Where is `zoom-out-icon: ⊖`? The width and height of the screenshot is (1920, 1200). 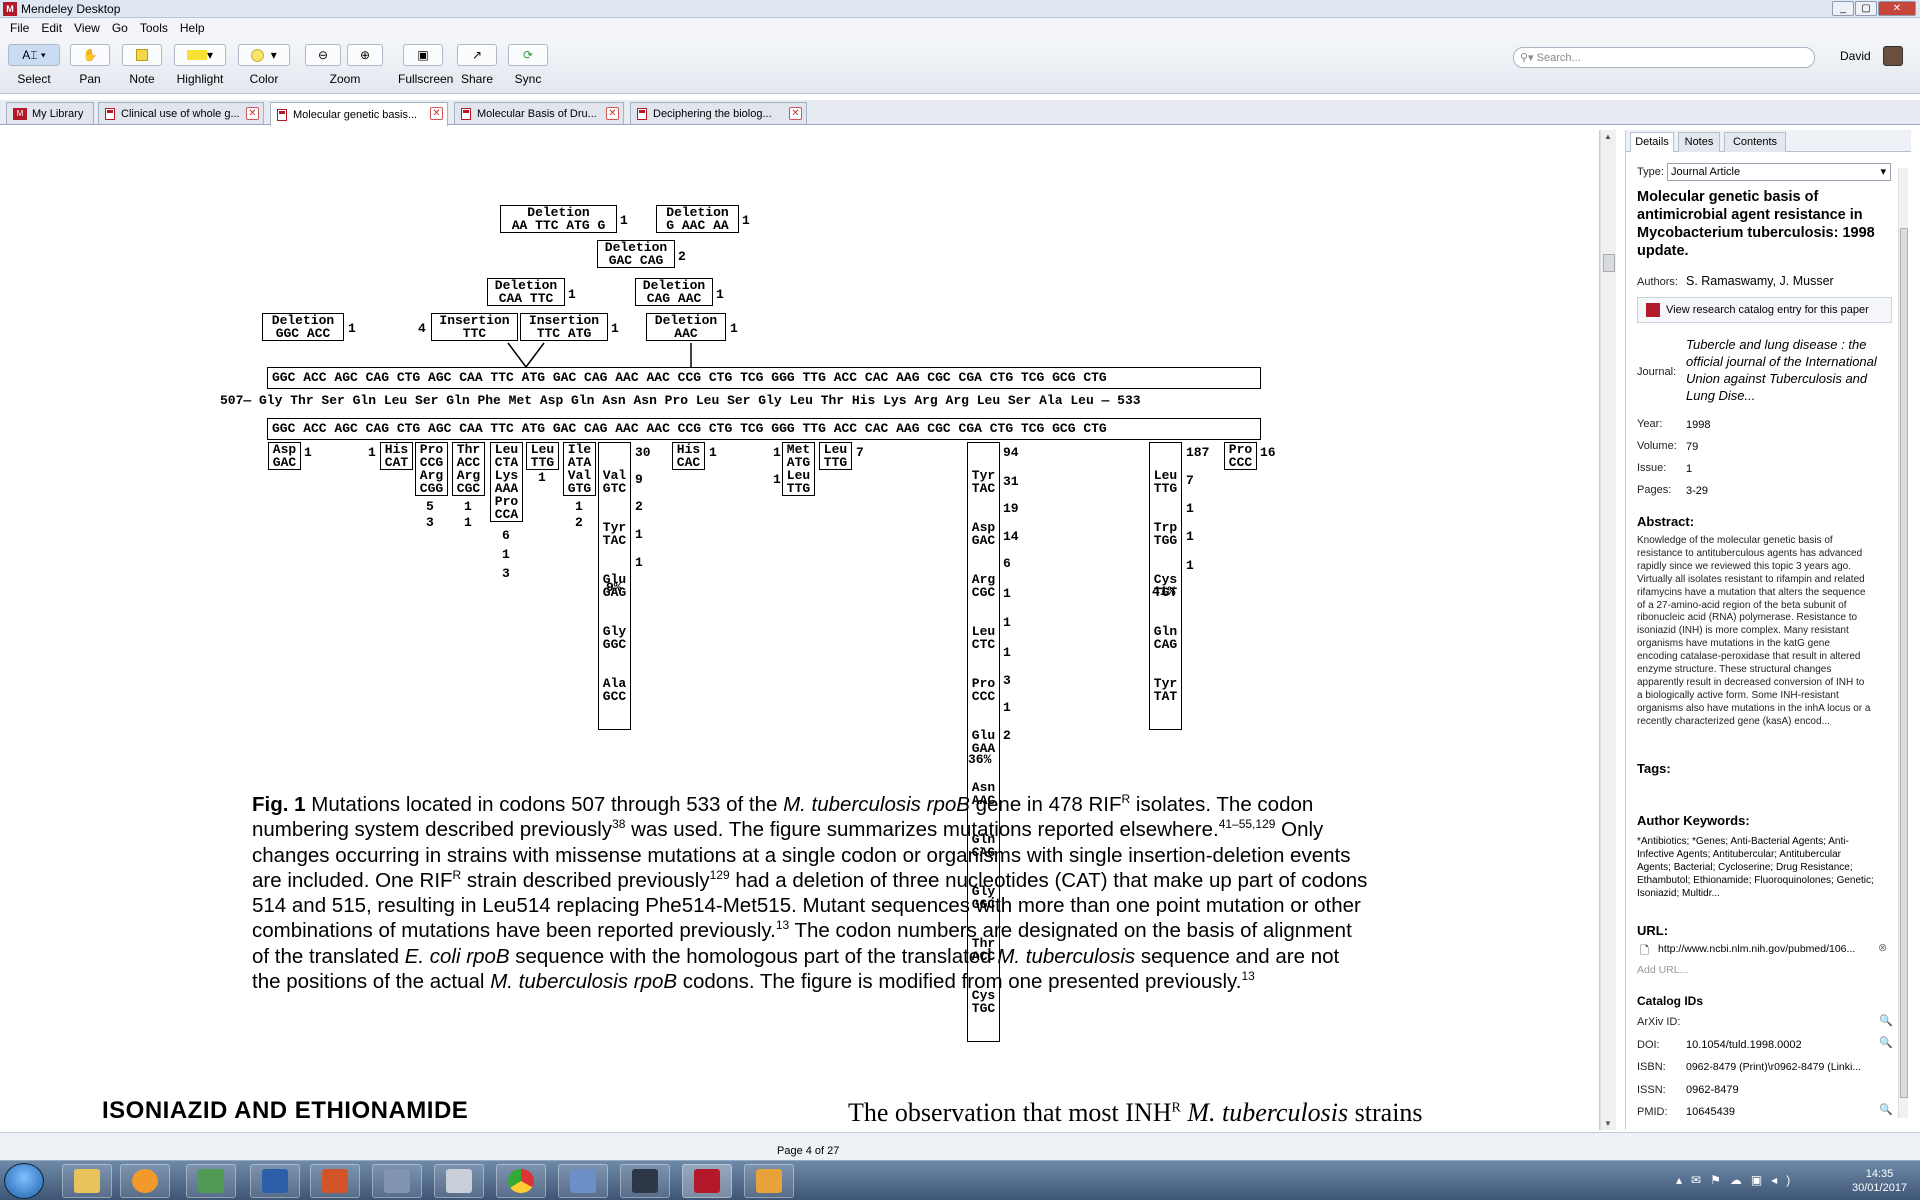 zoom-out-icon: ⊖ is located at coordinates (323, 55).